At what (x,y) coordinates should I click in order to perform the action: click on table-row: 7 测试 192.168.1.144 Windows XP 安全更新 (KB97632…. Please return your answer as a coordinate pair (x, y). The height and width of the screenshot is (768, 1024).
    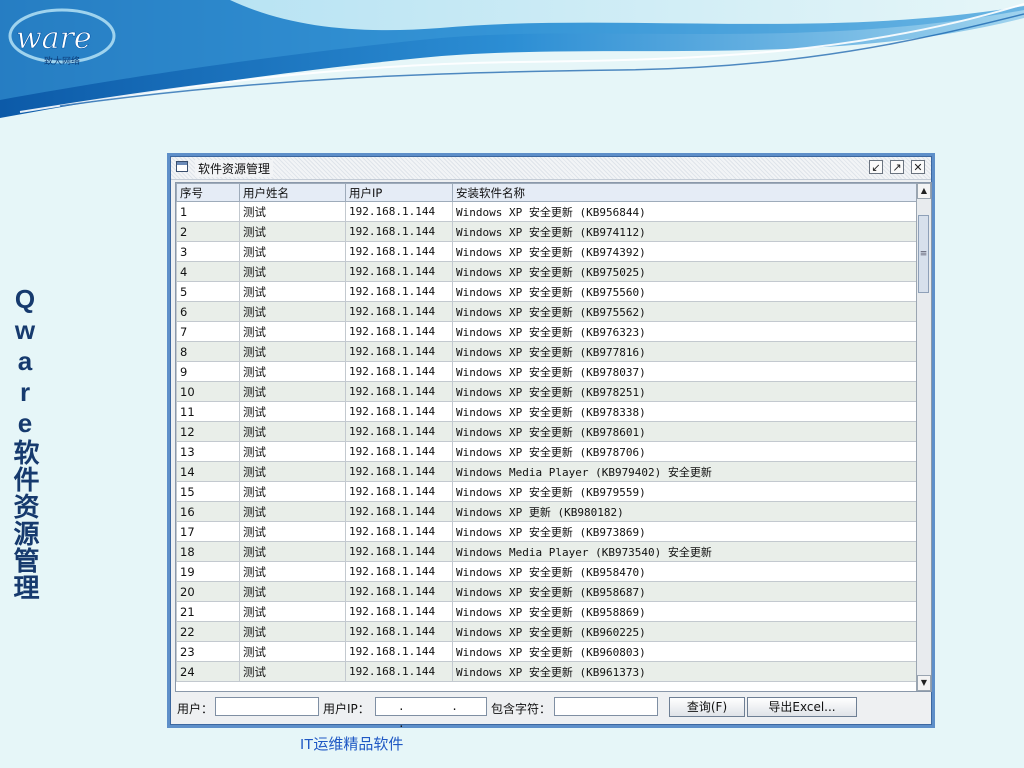
    Looking at the image, I should click on (548, 331).